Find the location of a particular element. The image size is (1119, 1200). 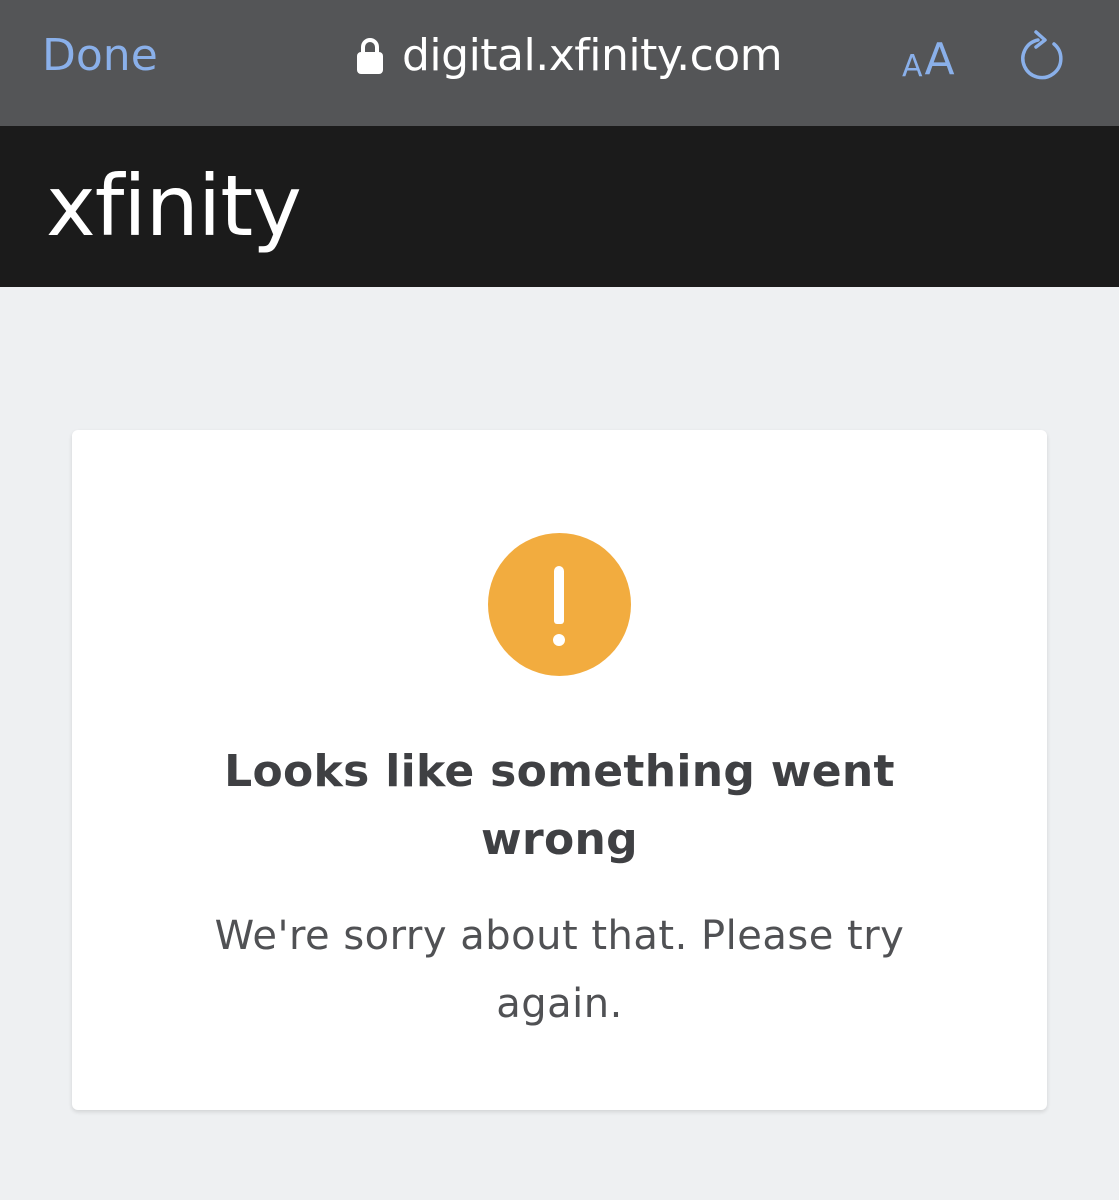

error-title: Looks like something went wrong is located at coordinates (559, 805).